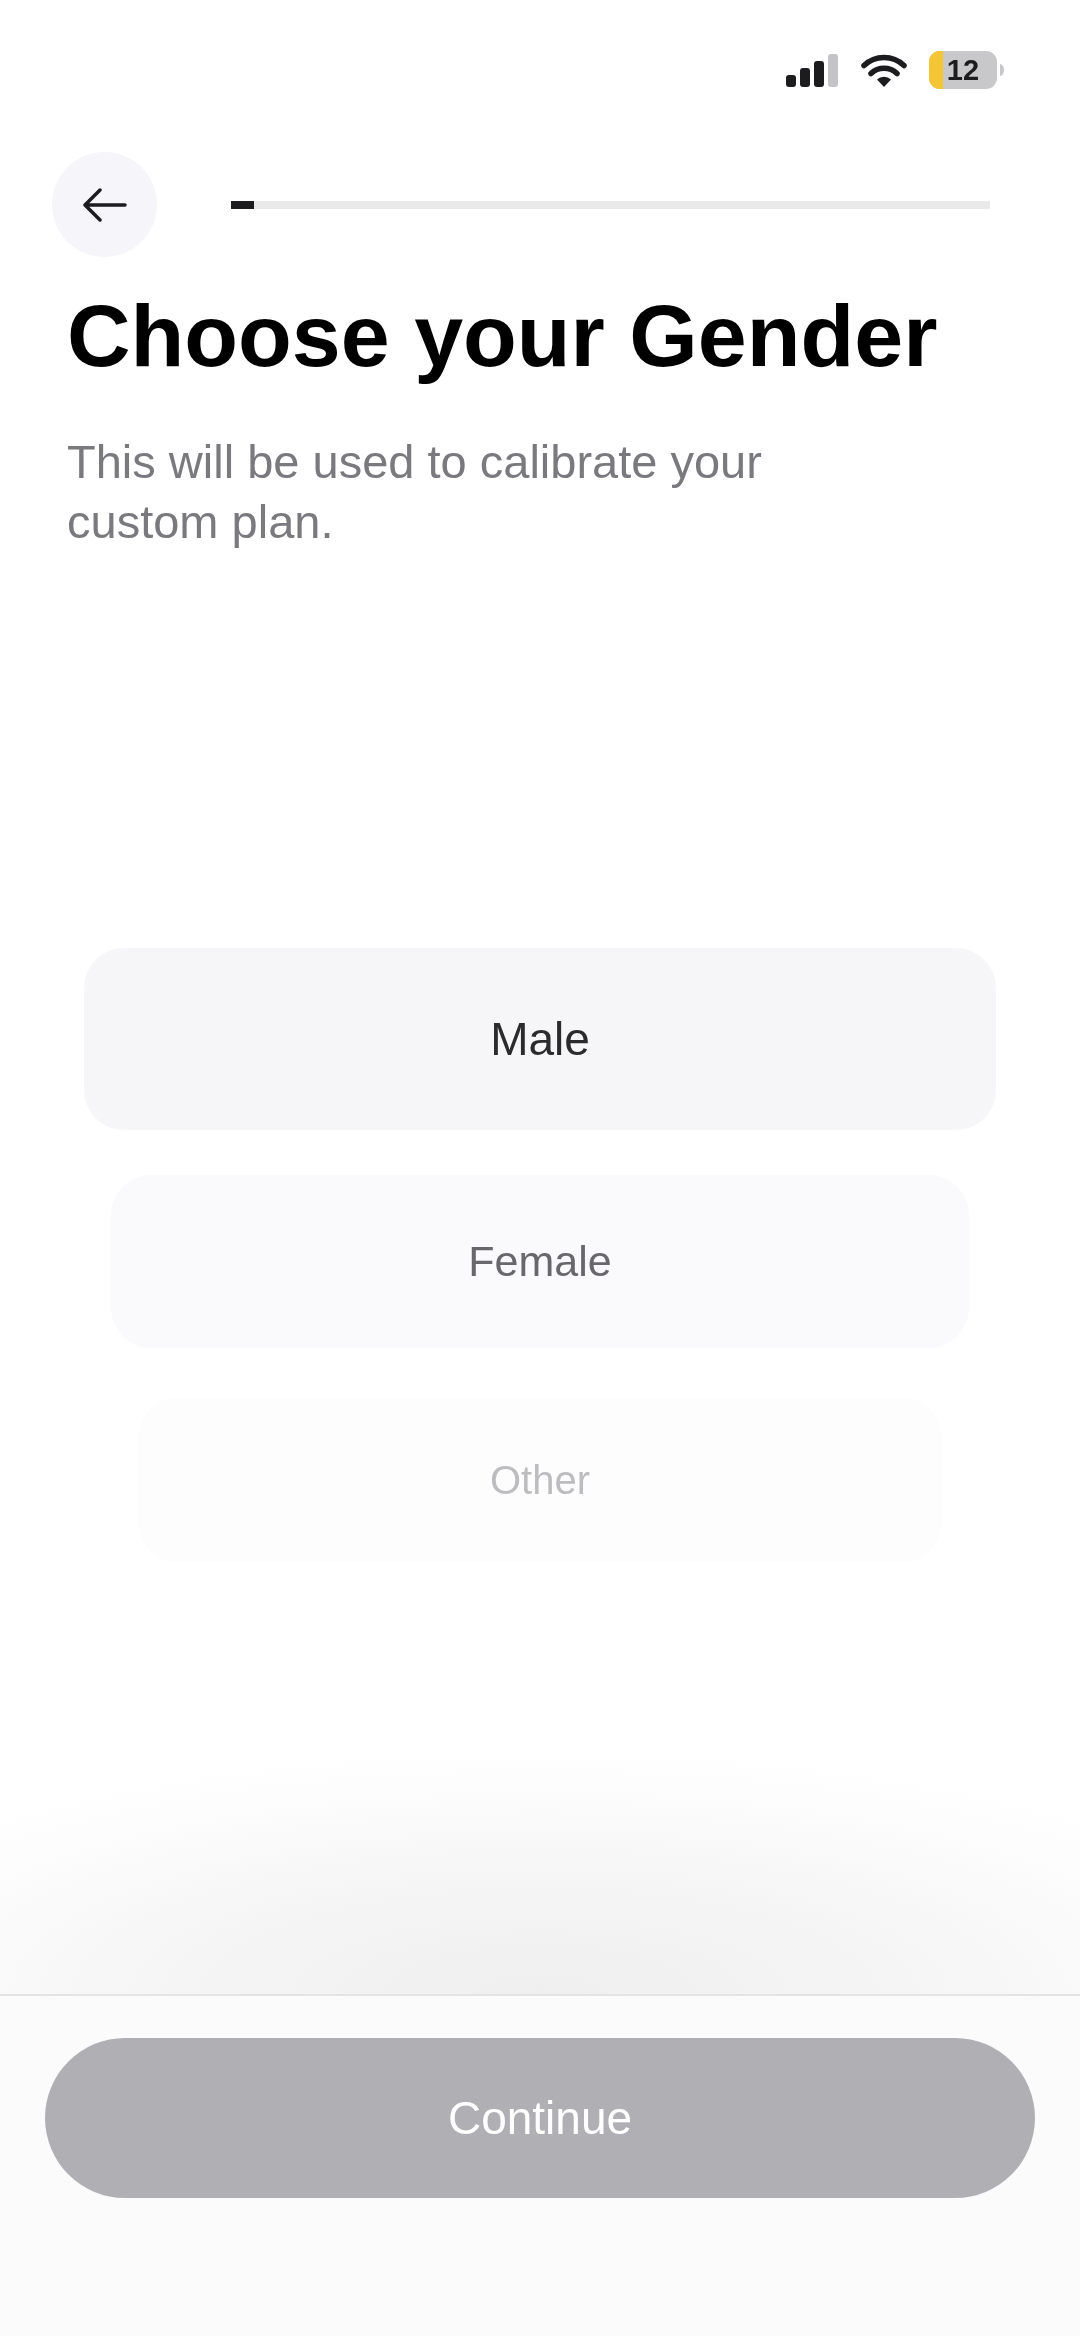 This screenshot has width=1080, height=2336. I want to click on wifi-icon, so click(884, 70).